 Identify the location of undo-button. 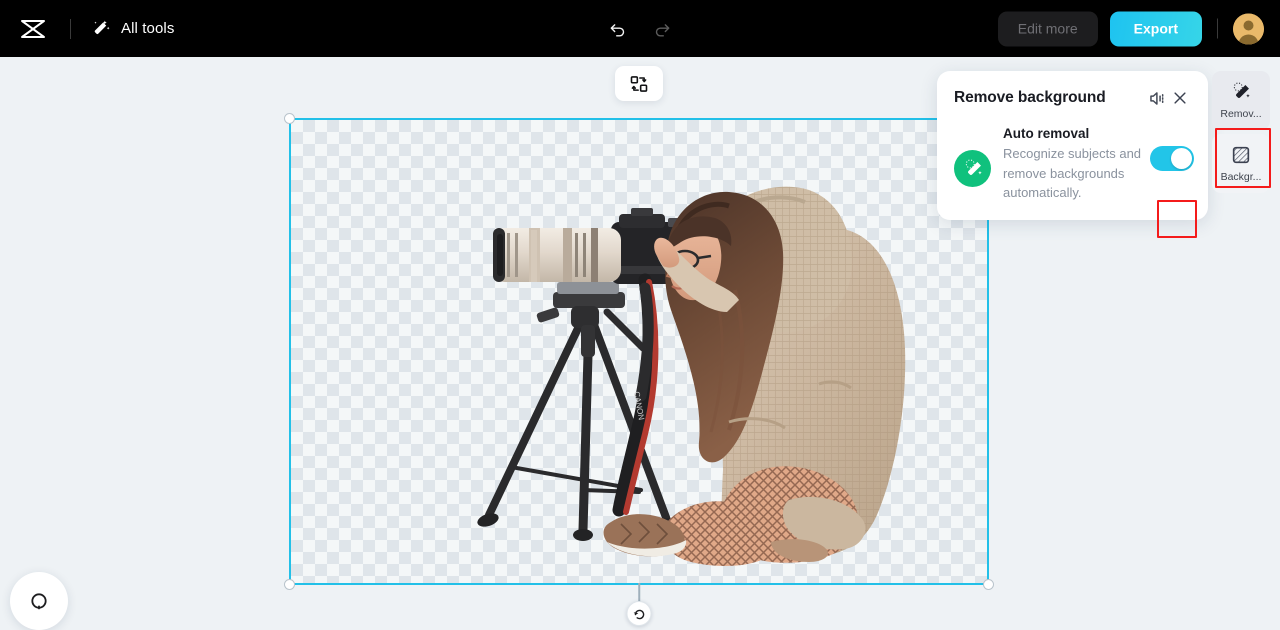
(618, 29).